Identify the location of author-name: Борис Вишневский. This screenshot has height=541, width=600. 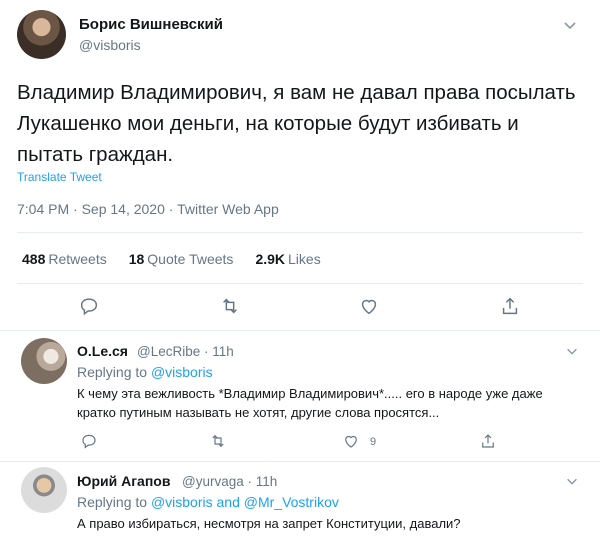
(151, 24).